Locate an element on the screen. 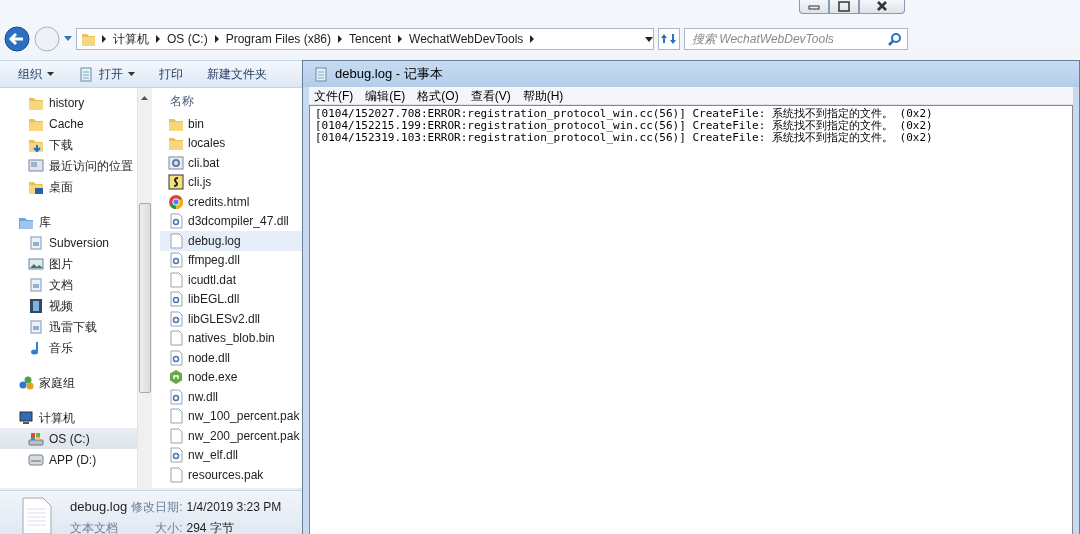  close-icon is located at coordinates (882, 6).